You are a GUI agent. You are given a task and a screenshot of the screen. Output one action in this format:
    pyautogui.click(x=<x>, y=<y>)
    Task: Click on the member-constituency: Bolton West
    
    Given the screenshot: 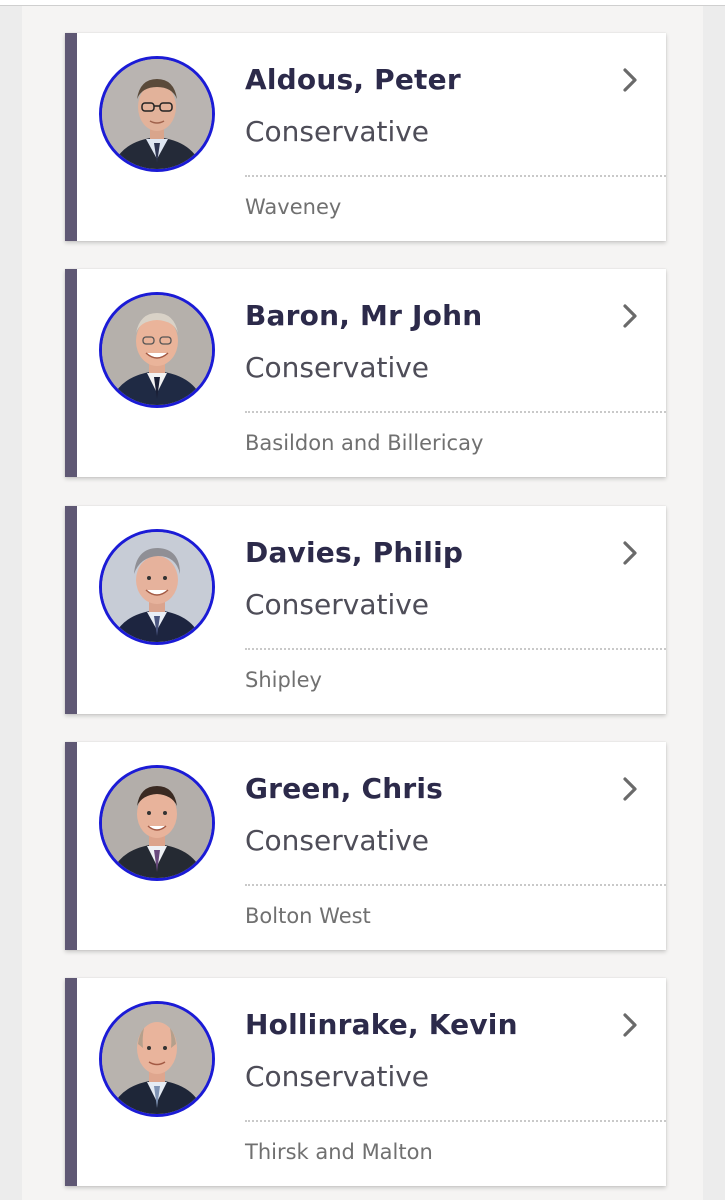 What is the action you would take?
    pyautogui.click(x=308, y=916)
    